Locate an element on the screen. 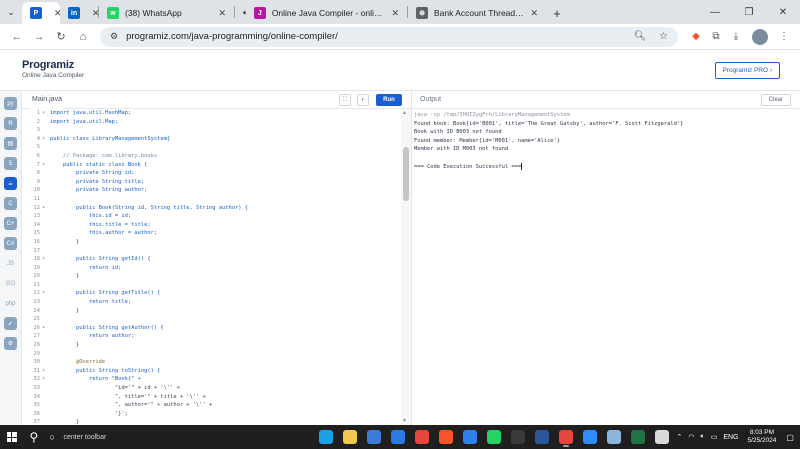 The image size is (800, 449). code-line: 15 this.author = author; is located at coordinates (211, 233).